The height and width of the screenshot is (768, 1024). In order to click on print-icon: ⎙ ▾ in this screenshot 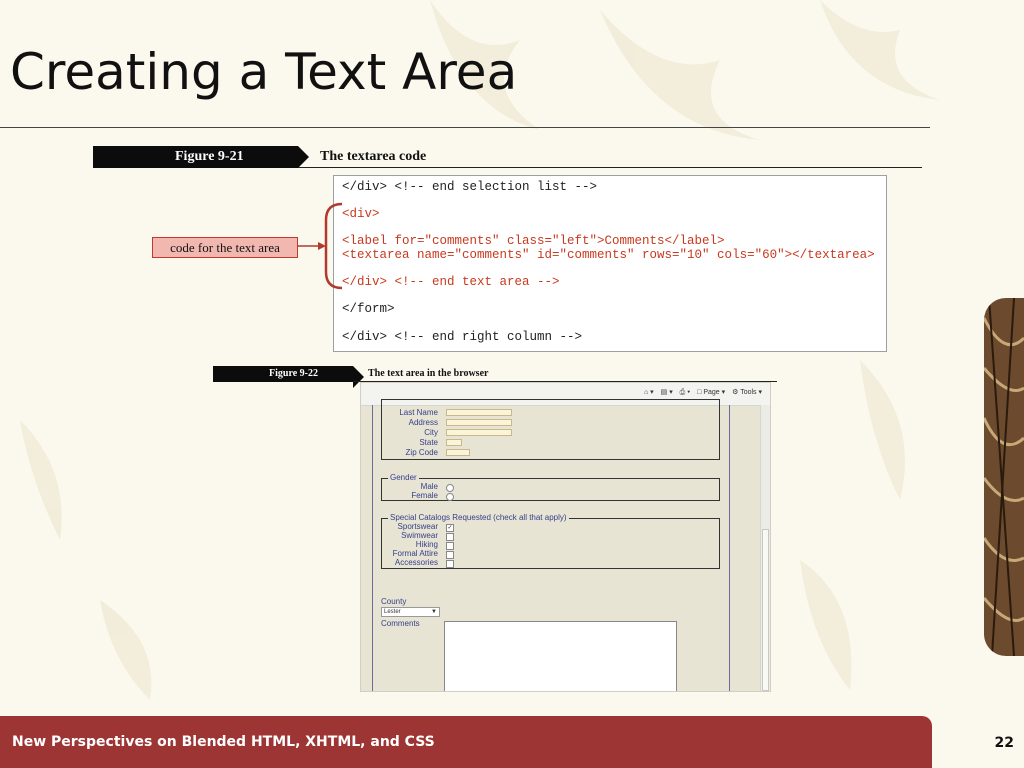, I will do `click(685, 393)`.